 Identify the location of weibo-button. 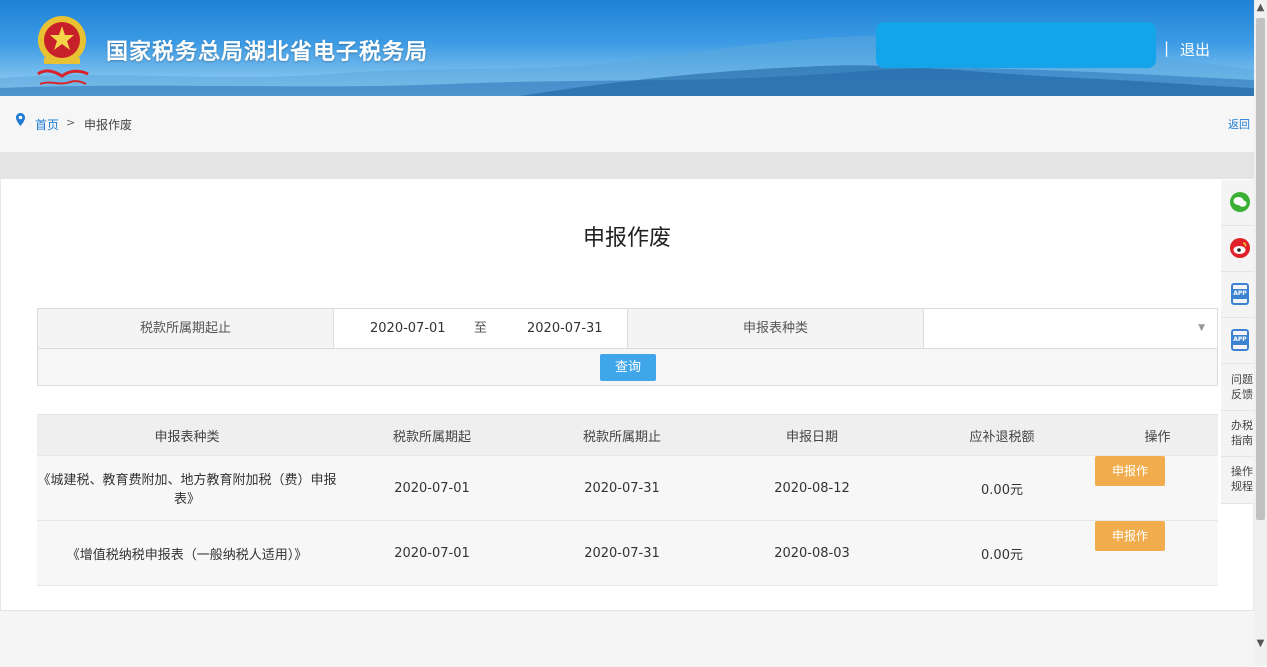
(1237, 249).